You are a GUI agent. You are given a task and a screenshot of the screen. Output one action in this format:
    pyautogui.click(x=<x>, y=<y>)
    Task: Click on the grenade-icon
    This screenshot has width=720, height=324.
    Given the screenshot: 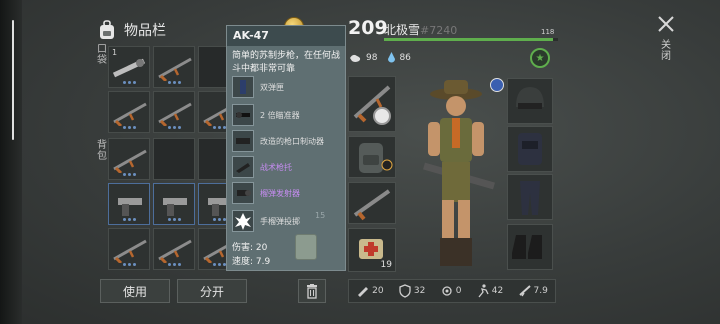 What is the action you would take?
    pyautogui.click(x=243, y=221)
    